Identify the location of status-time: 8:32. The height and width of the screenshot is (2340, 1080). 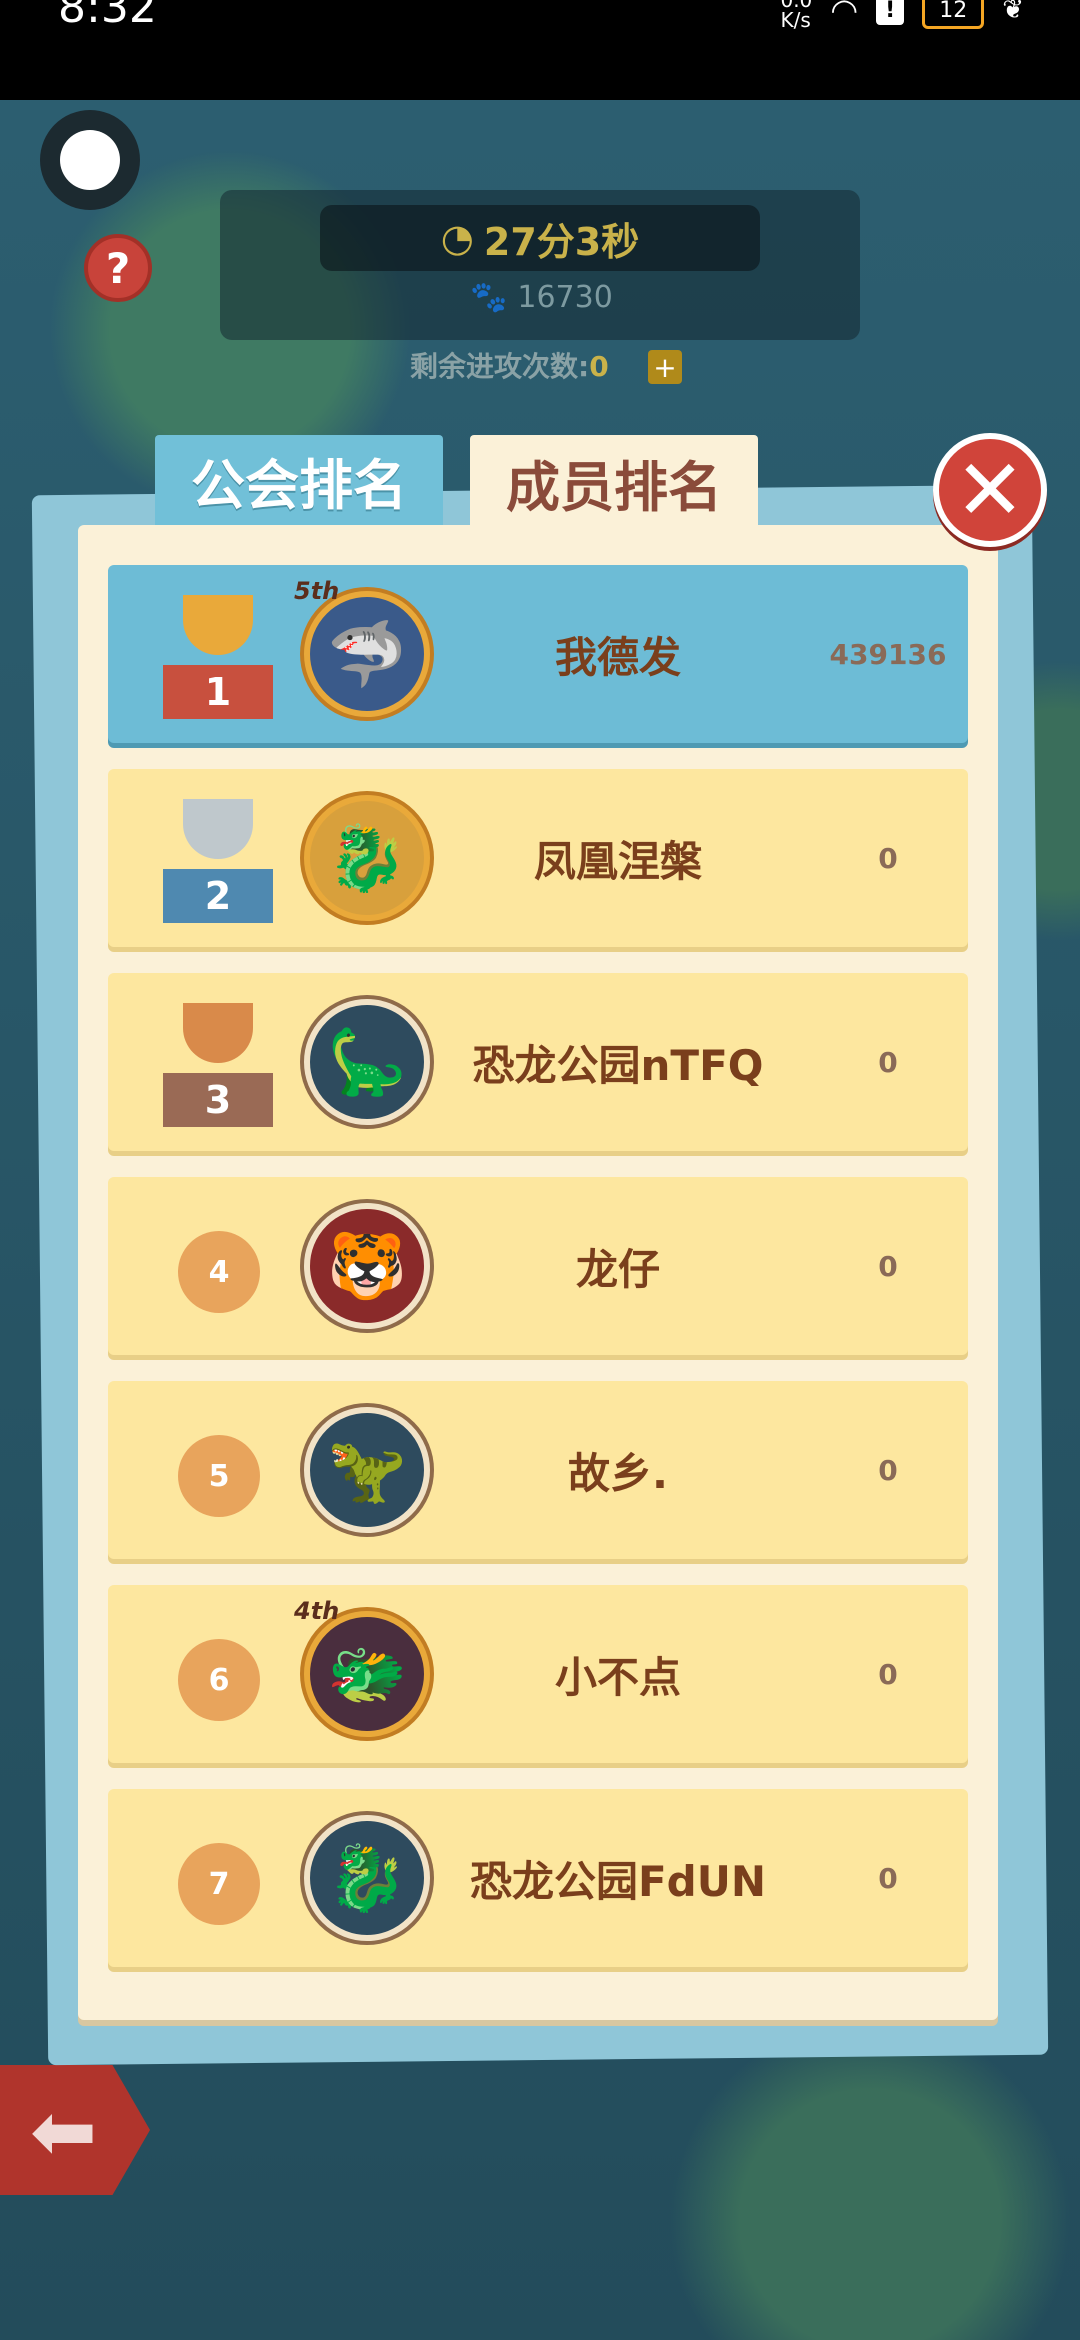
(107, 16).